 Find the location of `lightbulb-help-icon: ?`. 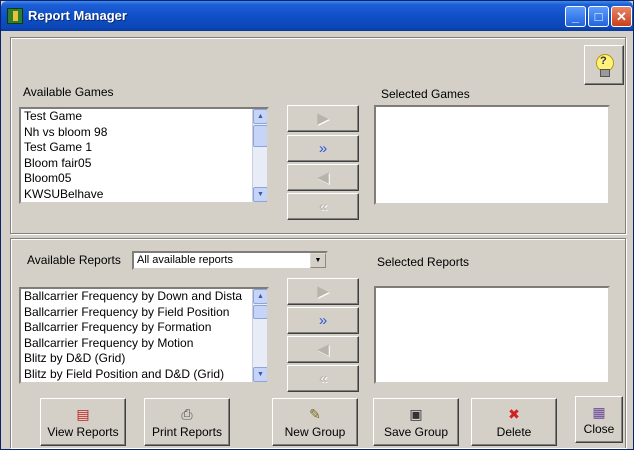

lightbulb-help-icon: ? is located at coordinates (604, 65).